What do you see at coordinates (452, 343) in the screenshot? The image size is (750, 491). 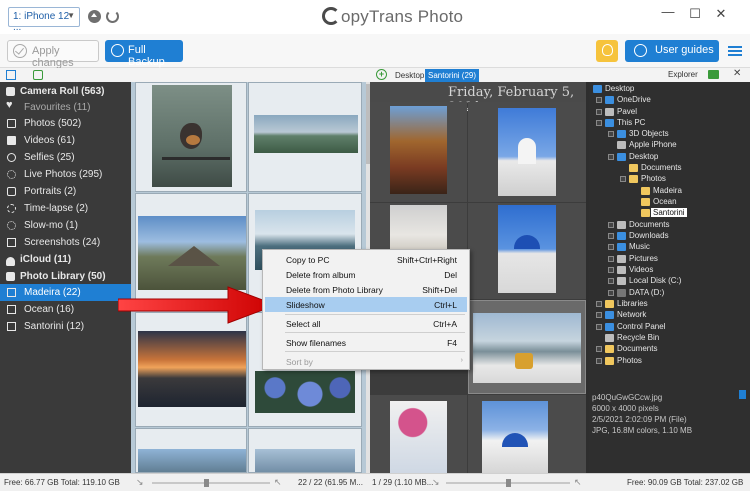 I see `menu-item-shortcut: F4` at bounding box center [452, 343].